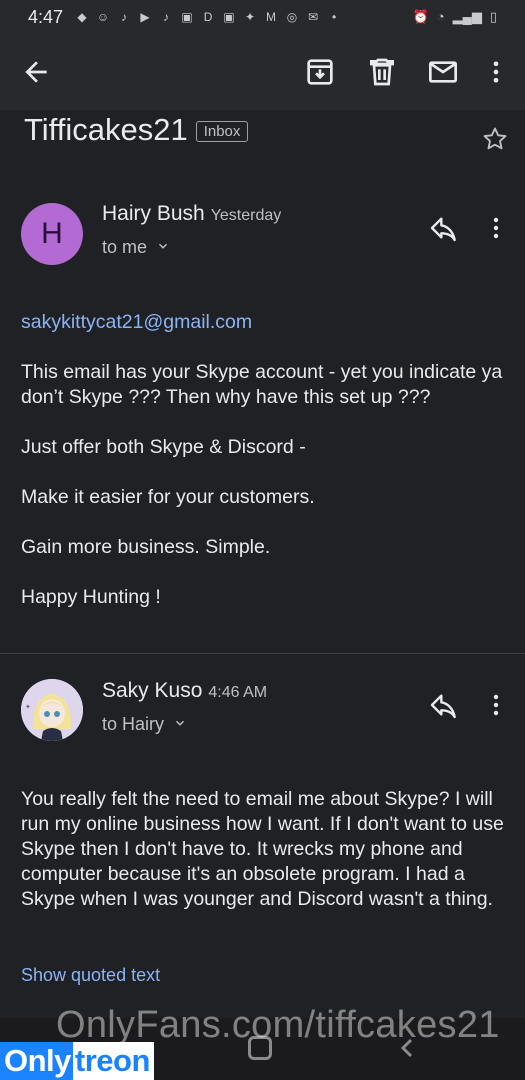  Describe the element at coordinates (145, 17) in the screenshot. I see `youtube-icon: ▶` at that location.